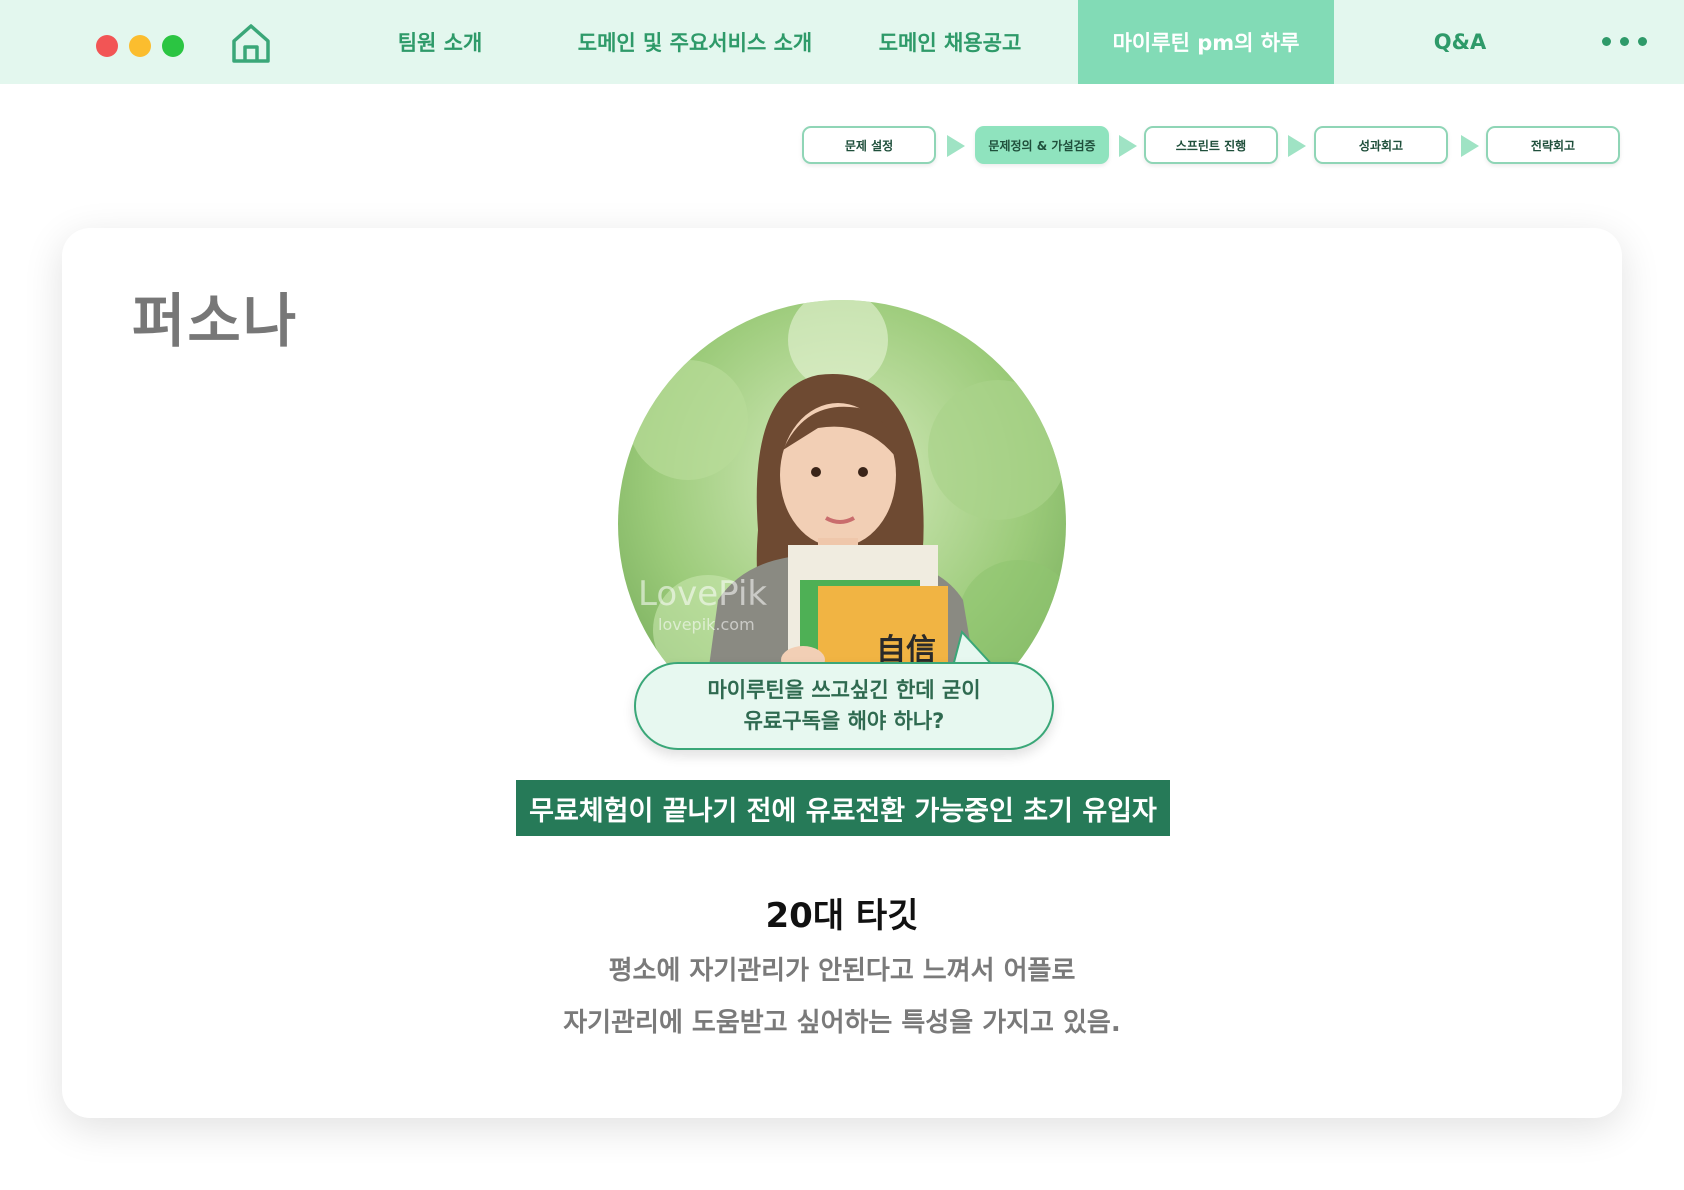 Image resolution: width=1684 pixels, height=1190 pixels. I want to click on more-dots-icon, so click(1627, 41).